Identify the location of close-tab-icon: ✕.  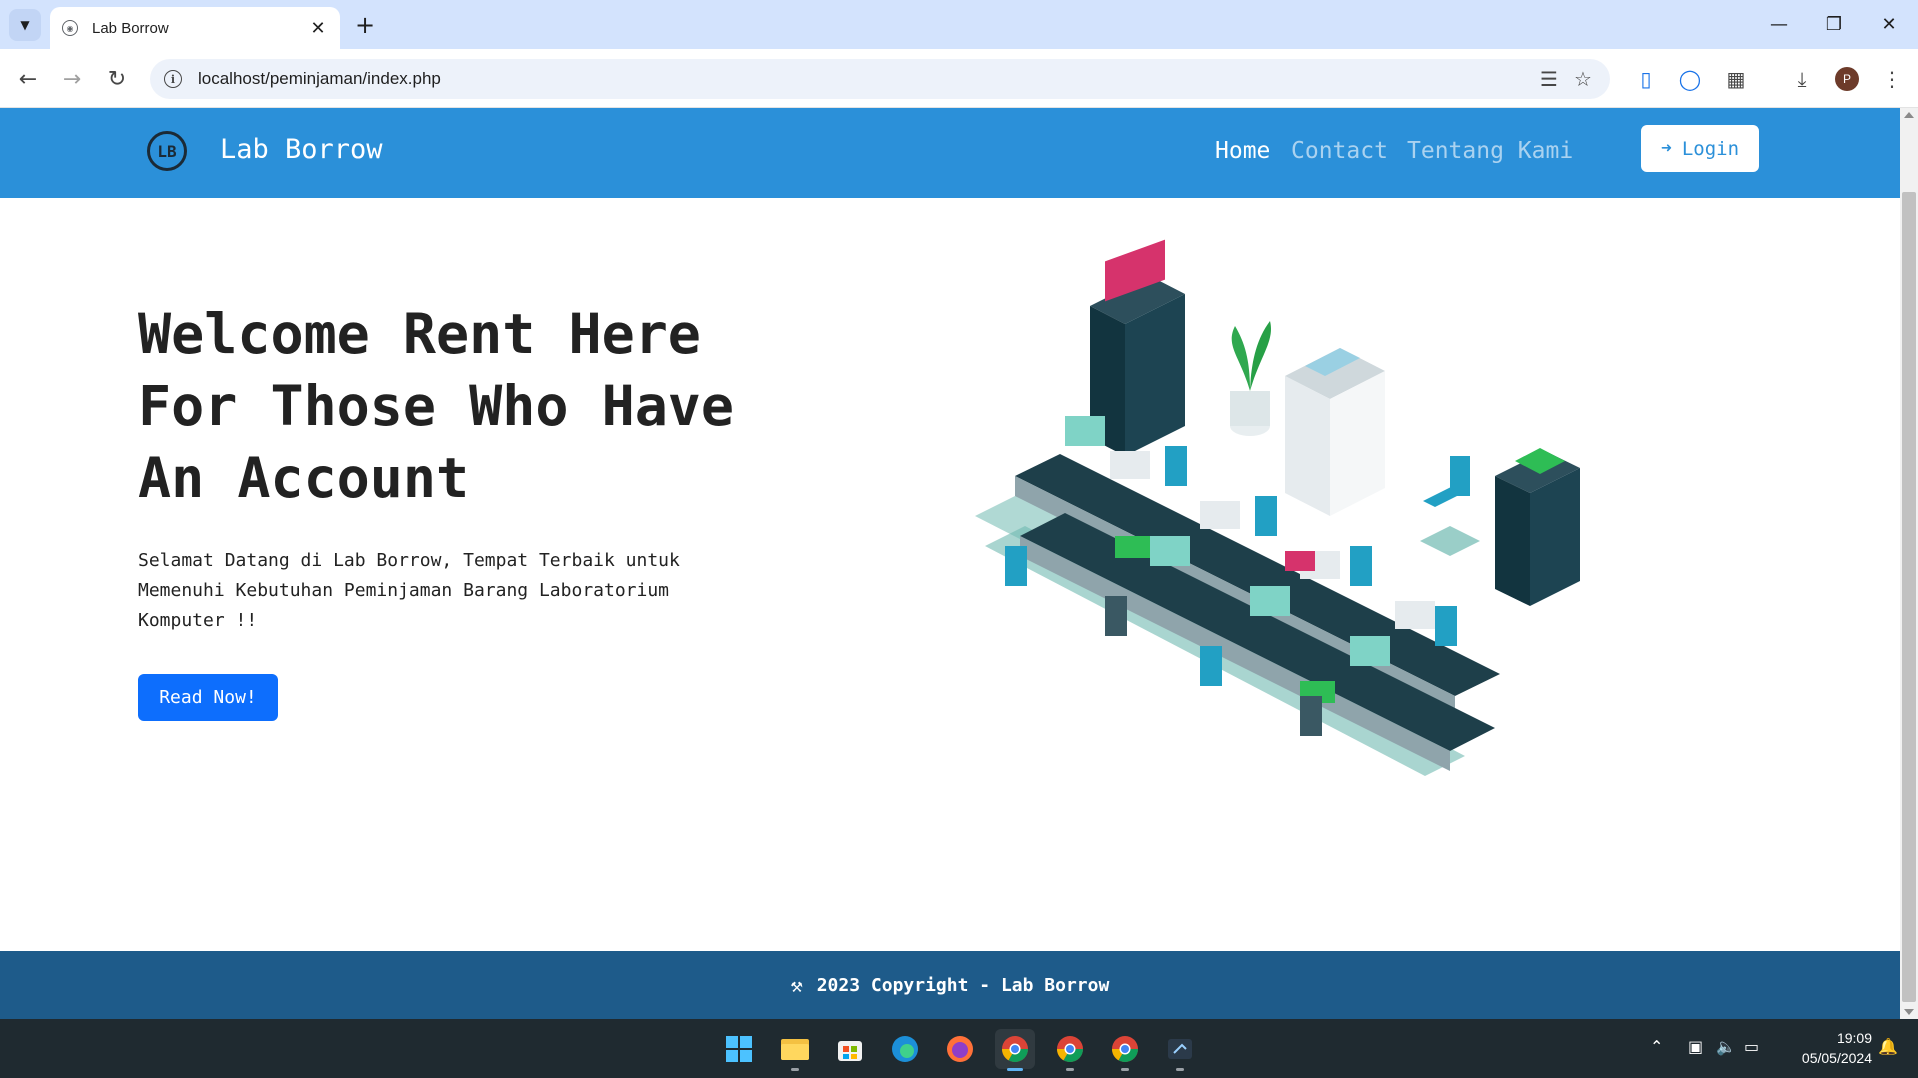
(318, 28).